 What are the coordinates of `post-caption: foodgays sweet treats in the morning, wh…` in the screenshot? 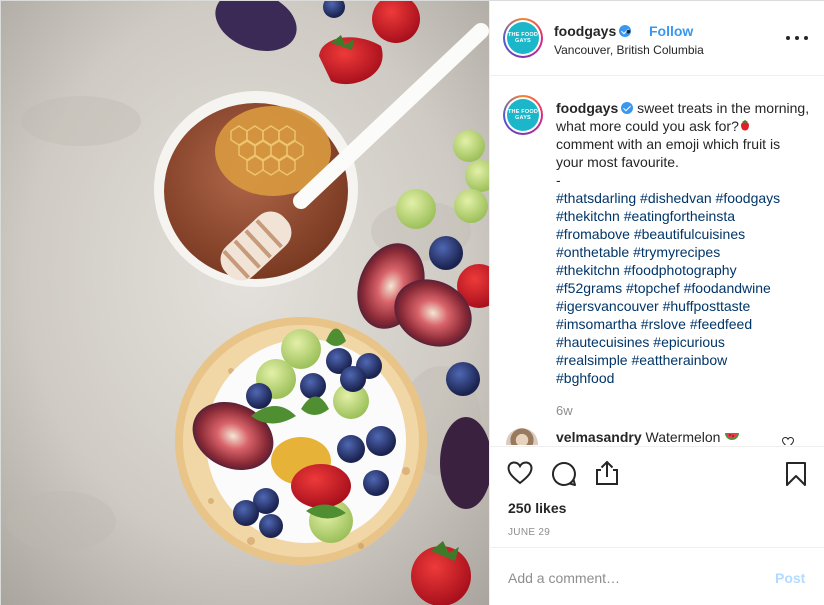 It's located at (683, 243).